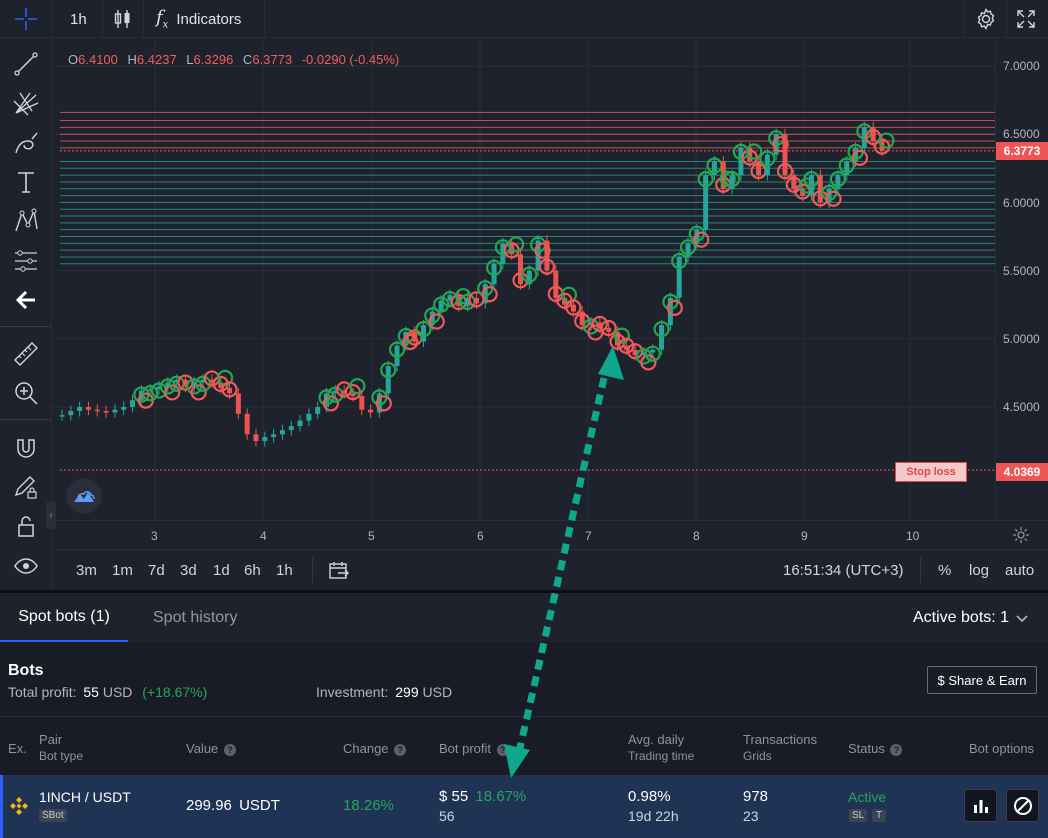 This screenshot has width=1048, height=838. Describe the element at coordinates (221, 570) in the screenshot. I see `range-1d-button: 1d` at that location.